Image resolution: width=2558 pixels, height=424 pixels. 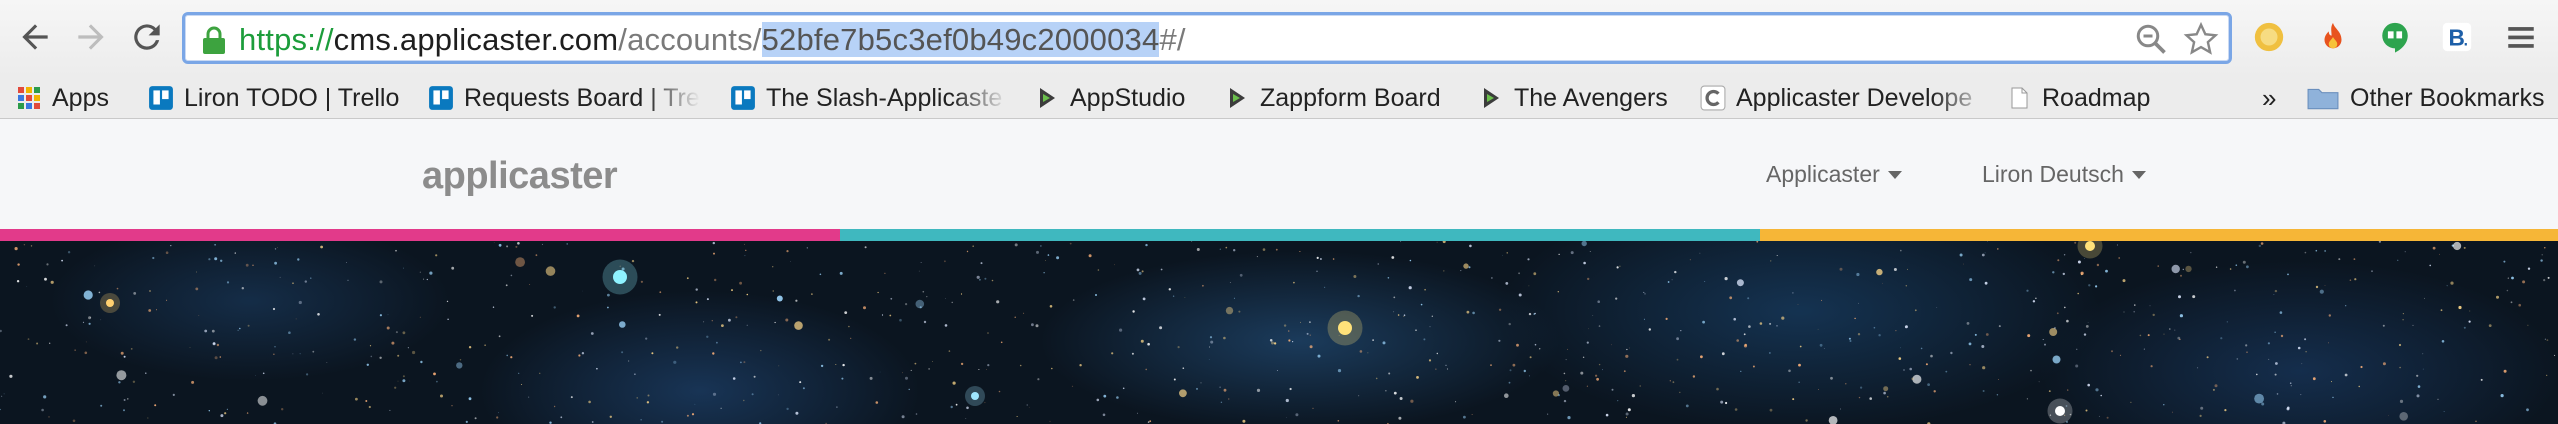 I want to click on bookmark-appstudio: AppStudio, so click(x=1109, y=98).